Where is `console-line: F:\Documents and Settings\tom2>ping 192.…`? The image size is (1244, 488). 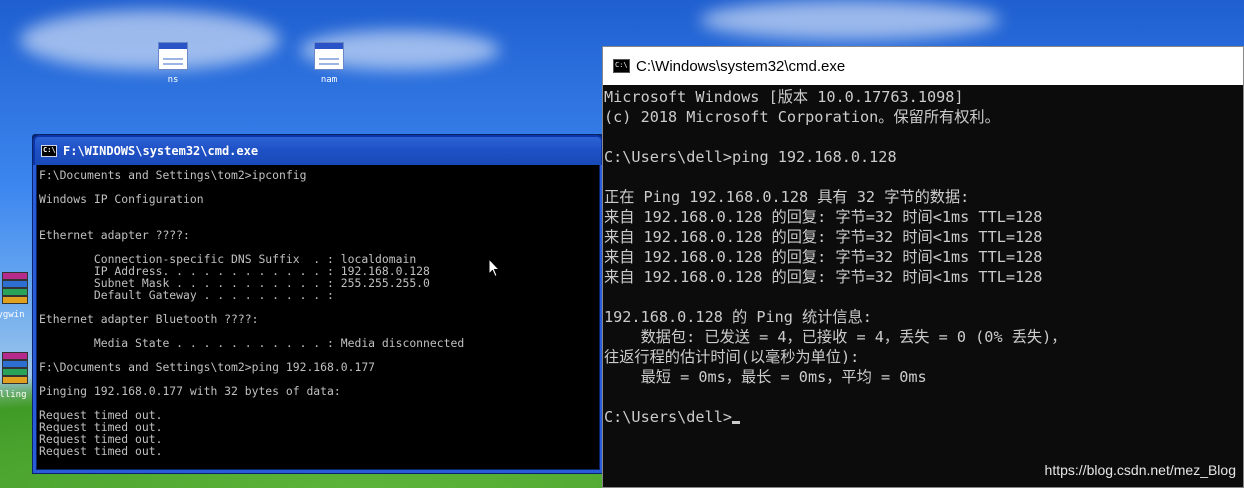 console-line: F:\Documents and Settings\tom2>ping 192.… is located at coordinates (207, 367).